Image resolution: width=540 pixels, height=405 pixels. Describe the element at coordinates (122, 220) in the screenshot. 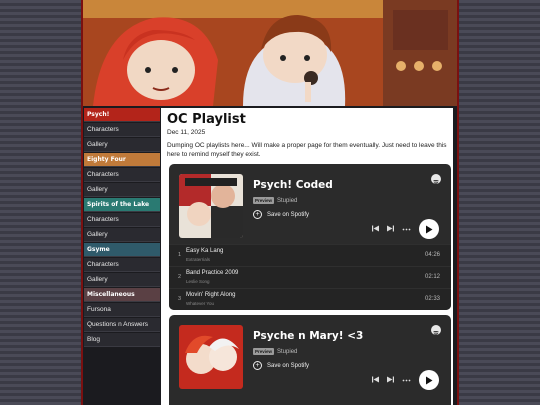

I see `nav-item-spirits-characters: Characters` at that location.